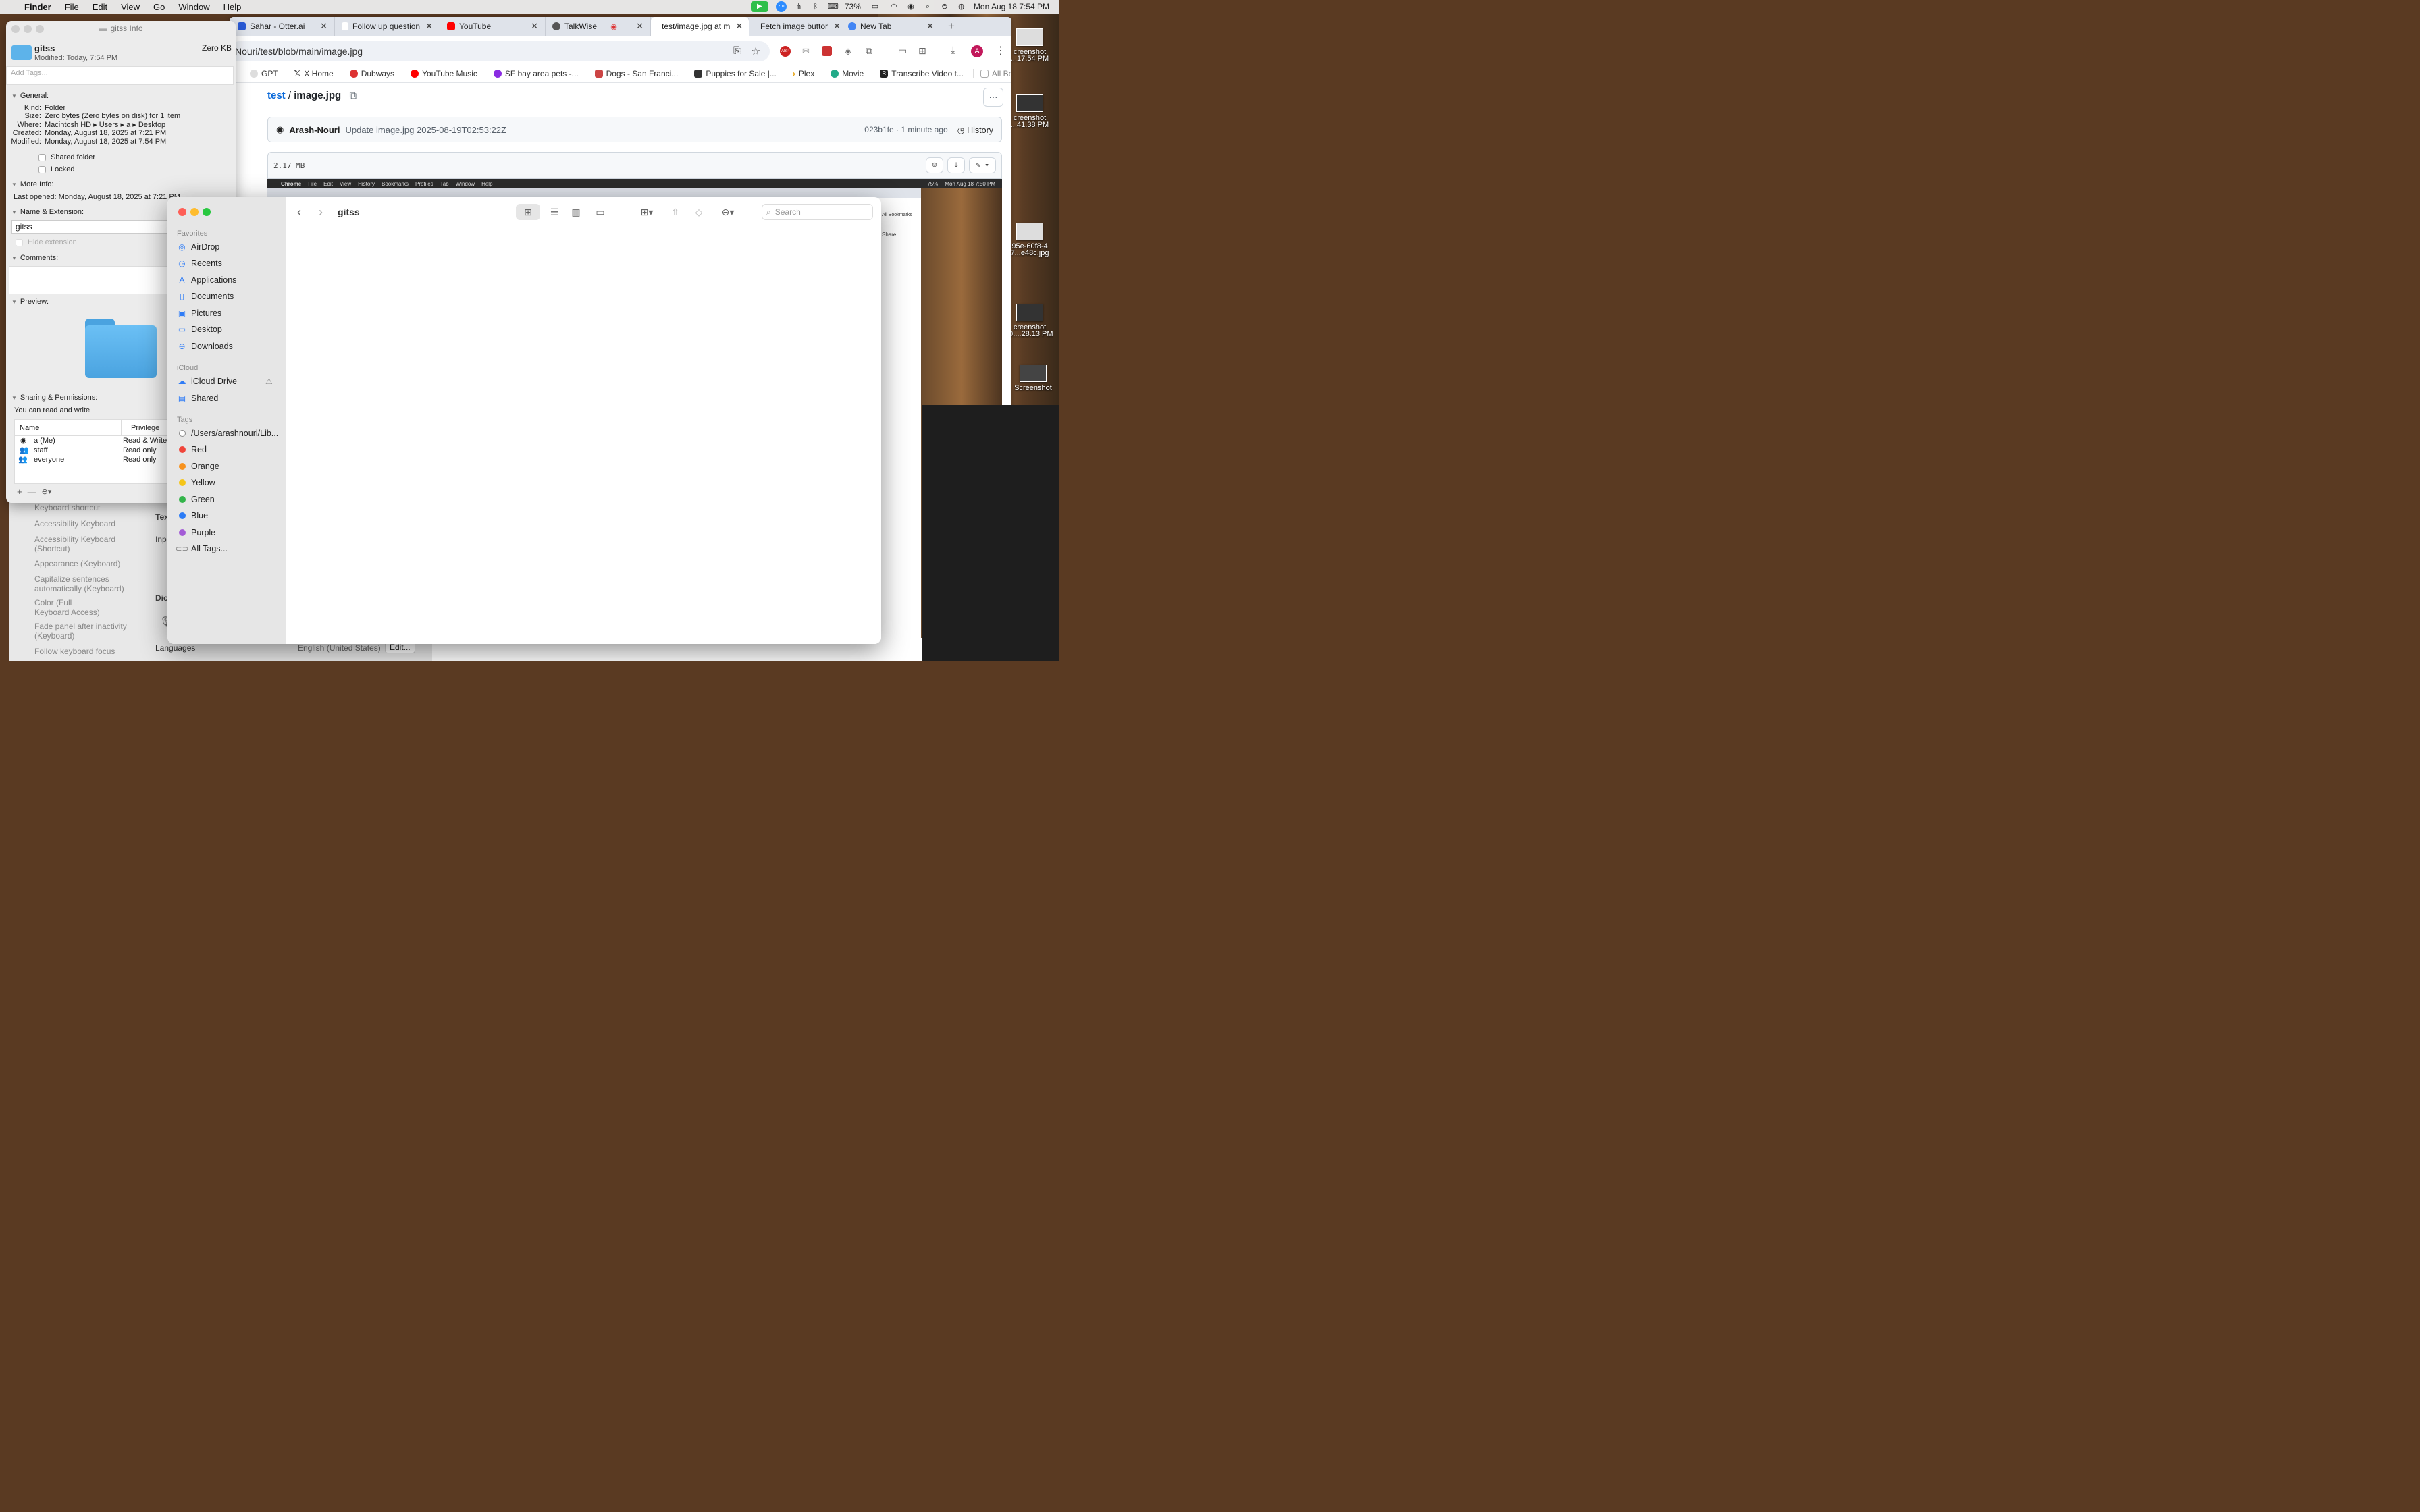  Describe the element at coordinates (875, 7) in the screenshot. I see `battery-icon: ▭` at that location.